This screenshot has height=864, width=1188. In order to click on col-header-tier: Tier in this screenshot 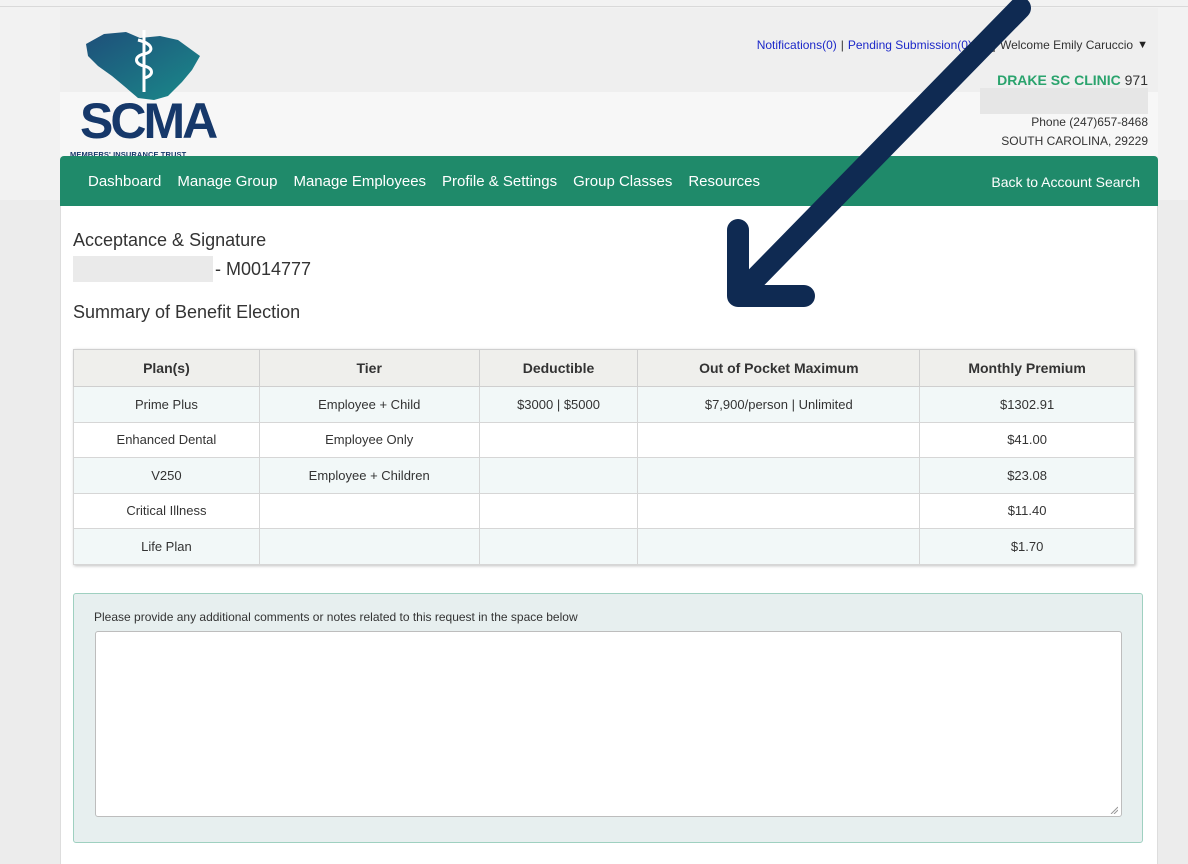, I will do `click(369, 368)`.